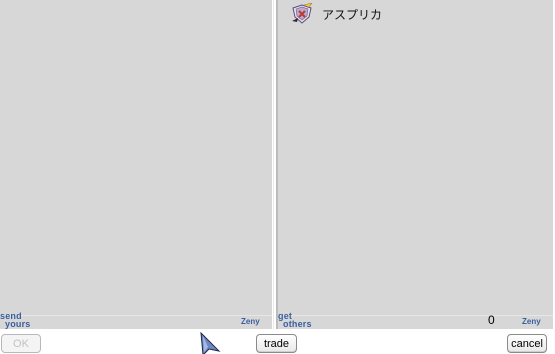 The image size is (555, 354). What do you see at coordinates (136, 320) in the screenshot?
I see `your-items-footer: send yours Zeny` at bounding box center [136, 320].